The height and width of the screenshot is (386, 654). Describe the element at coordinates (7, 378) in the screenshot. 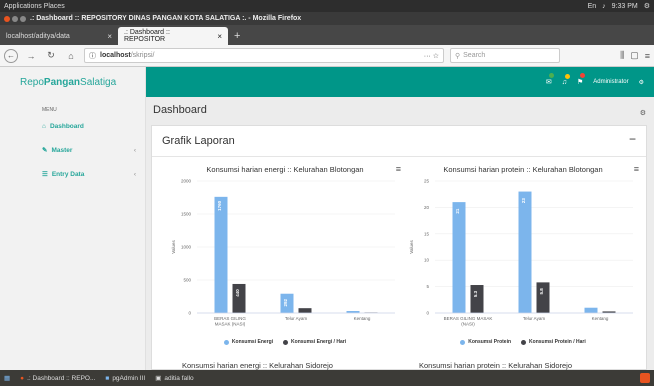

I see `show-desktop-icon: ▦` at that location.